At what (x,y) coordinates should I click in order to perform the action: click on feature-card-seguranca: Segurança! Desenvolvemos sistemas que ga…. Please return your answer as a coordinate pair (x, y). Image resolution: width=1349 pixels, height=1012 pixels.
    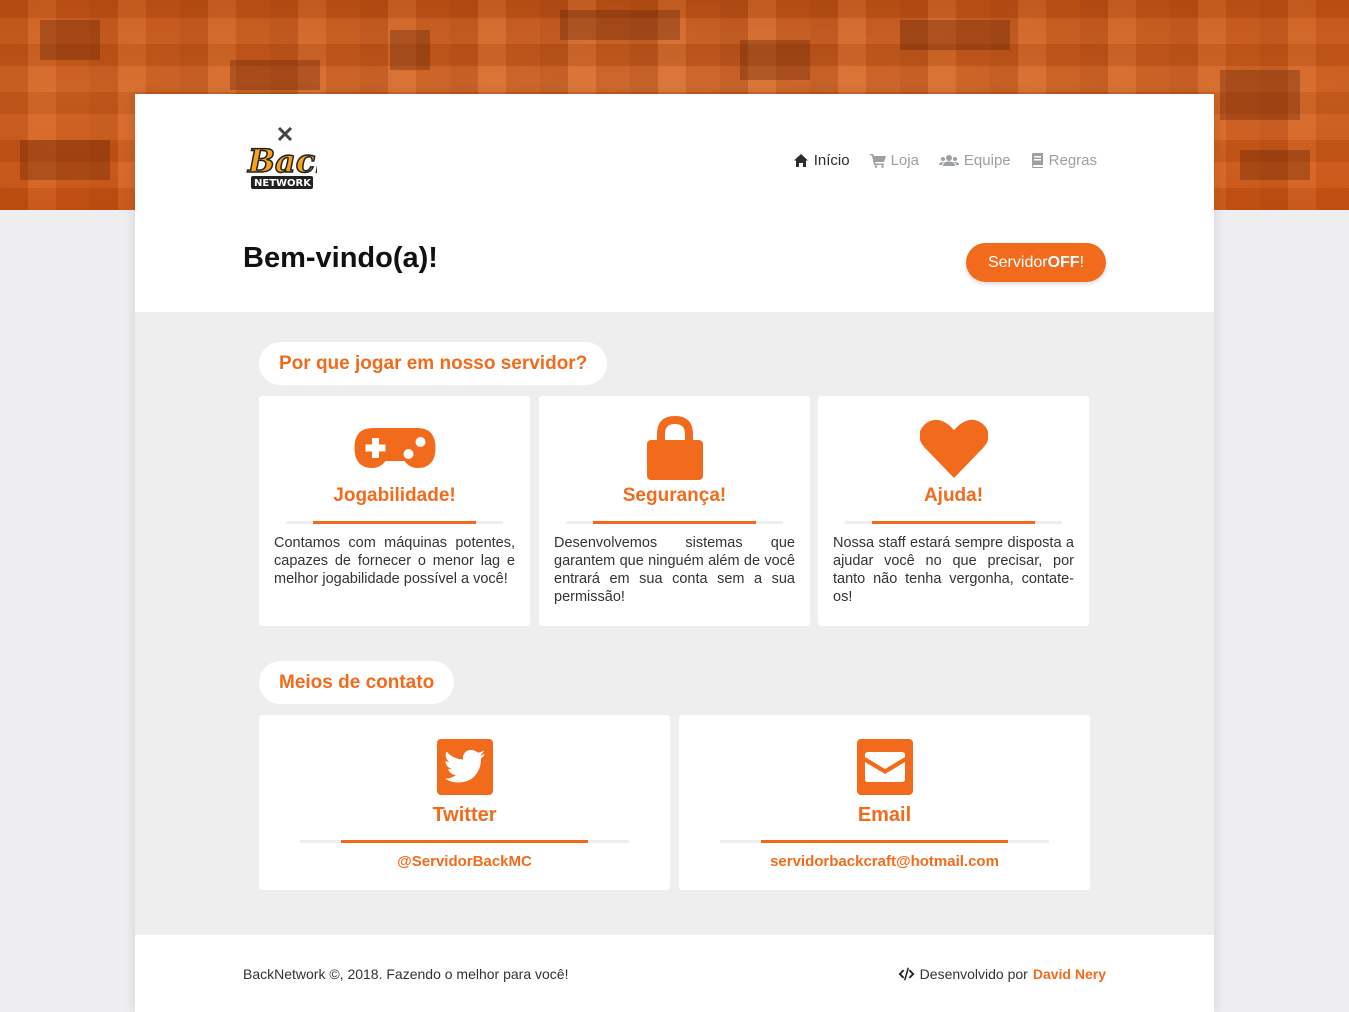
    Looking at the image, I should click on (674, 511).